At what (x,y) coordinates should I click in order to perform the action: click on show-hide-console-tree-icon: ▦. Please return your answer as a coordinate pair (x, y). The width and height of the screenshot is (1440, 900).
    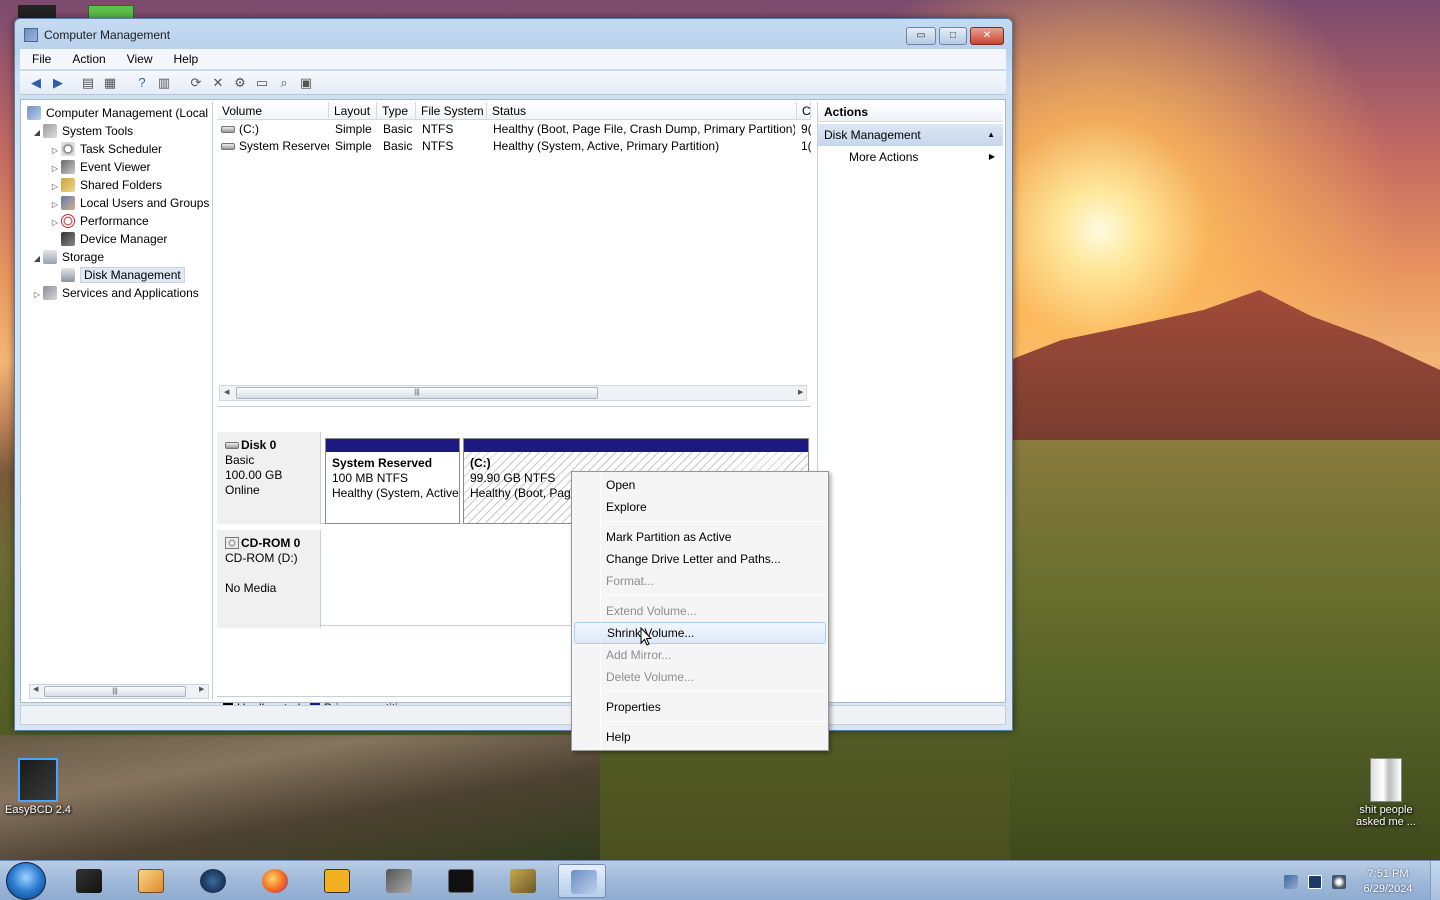
    Looking at the image, I should click on (110, 83).